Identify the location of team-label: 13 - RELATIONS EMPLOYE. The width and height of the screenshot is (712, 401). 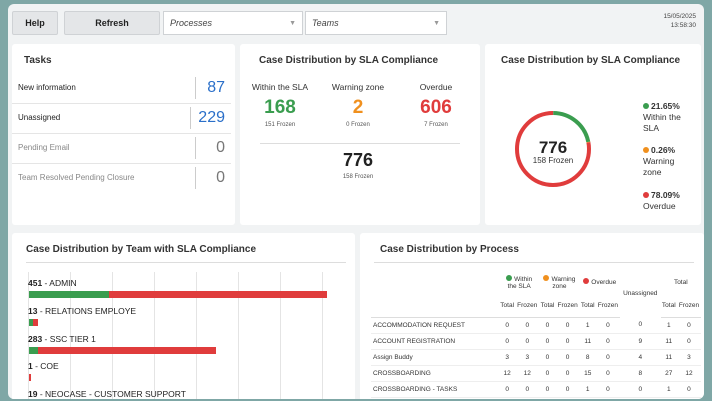
(82, 311).